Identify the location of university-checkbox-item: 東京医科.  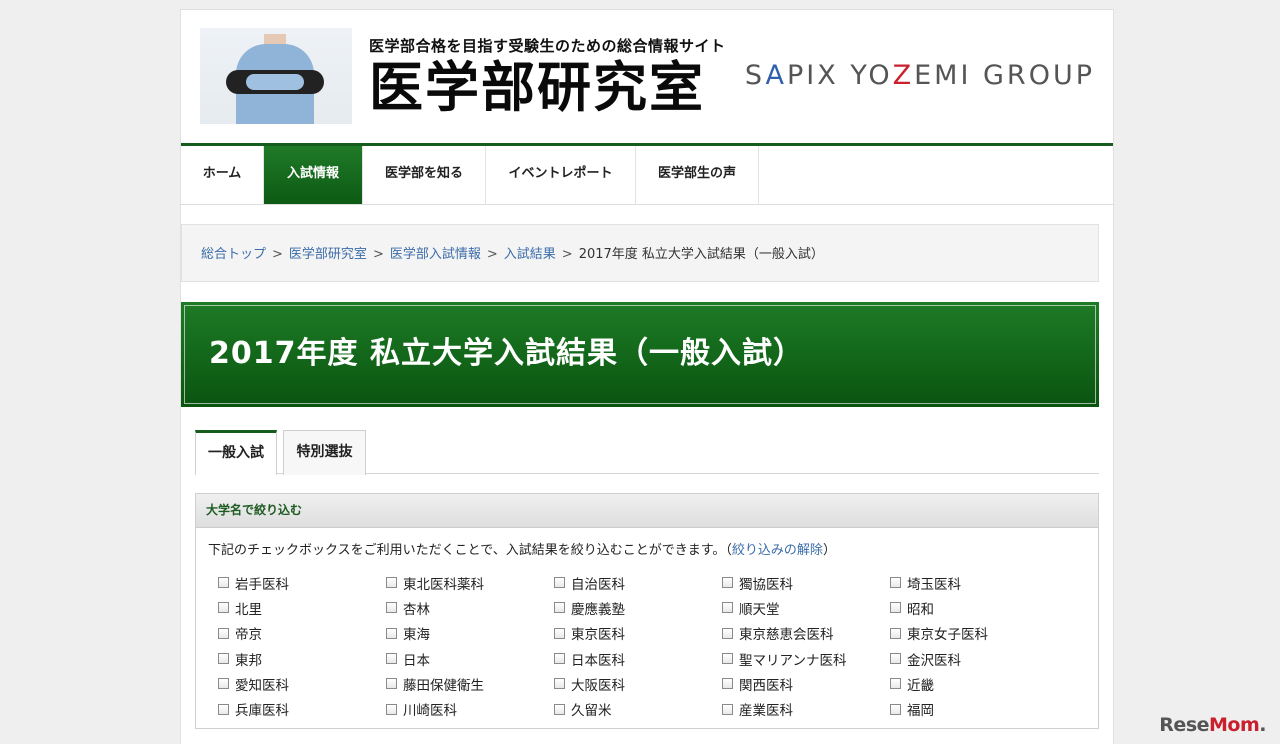
(638, 633).